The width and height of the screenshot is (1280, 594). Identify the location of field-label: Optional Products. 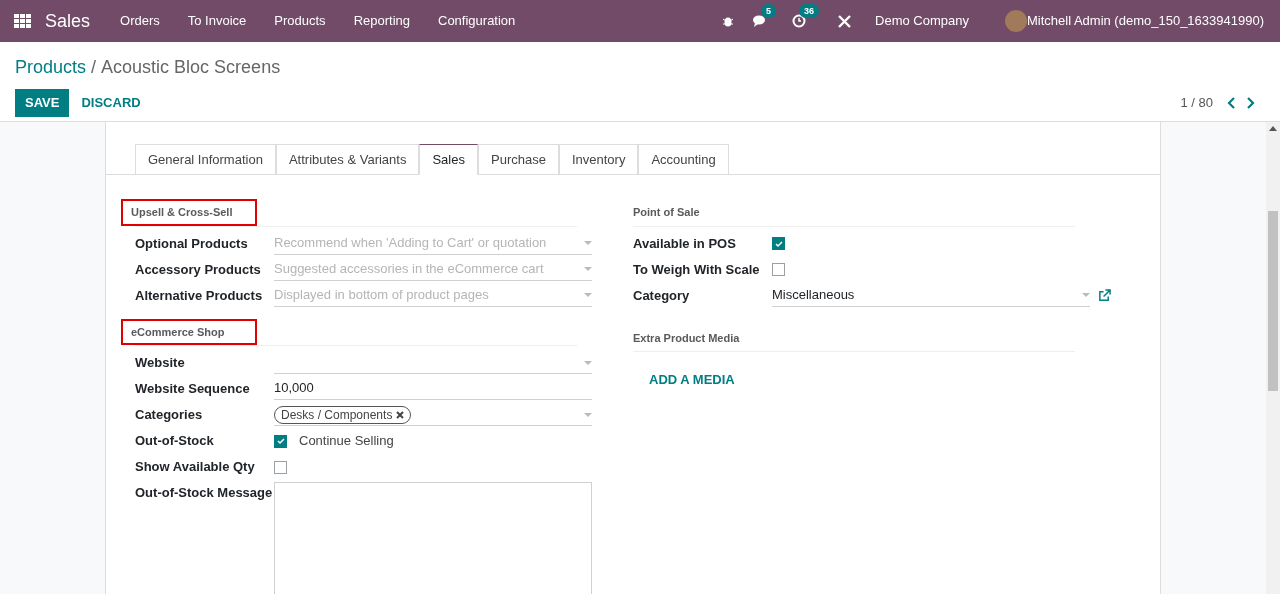
(192, 243).